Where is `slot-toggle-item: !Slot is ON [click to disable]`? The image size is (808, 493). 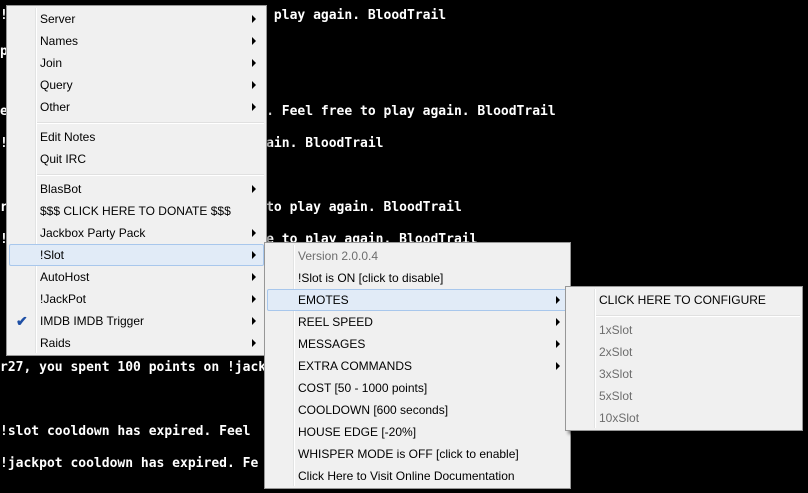
slot-toggle-item: !Slot is ON [click to disable] is located at coordinates (417, 278).